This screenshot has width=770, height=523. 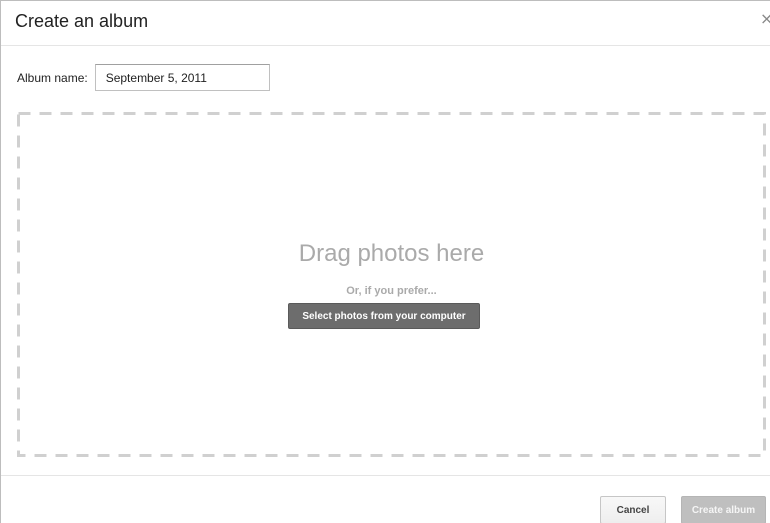 I want to click on close-icon: ×, so click(x=765, y=19).